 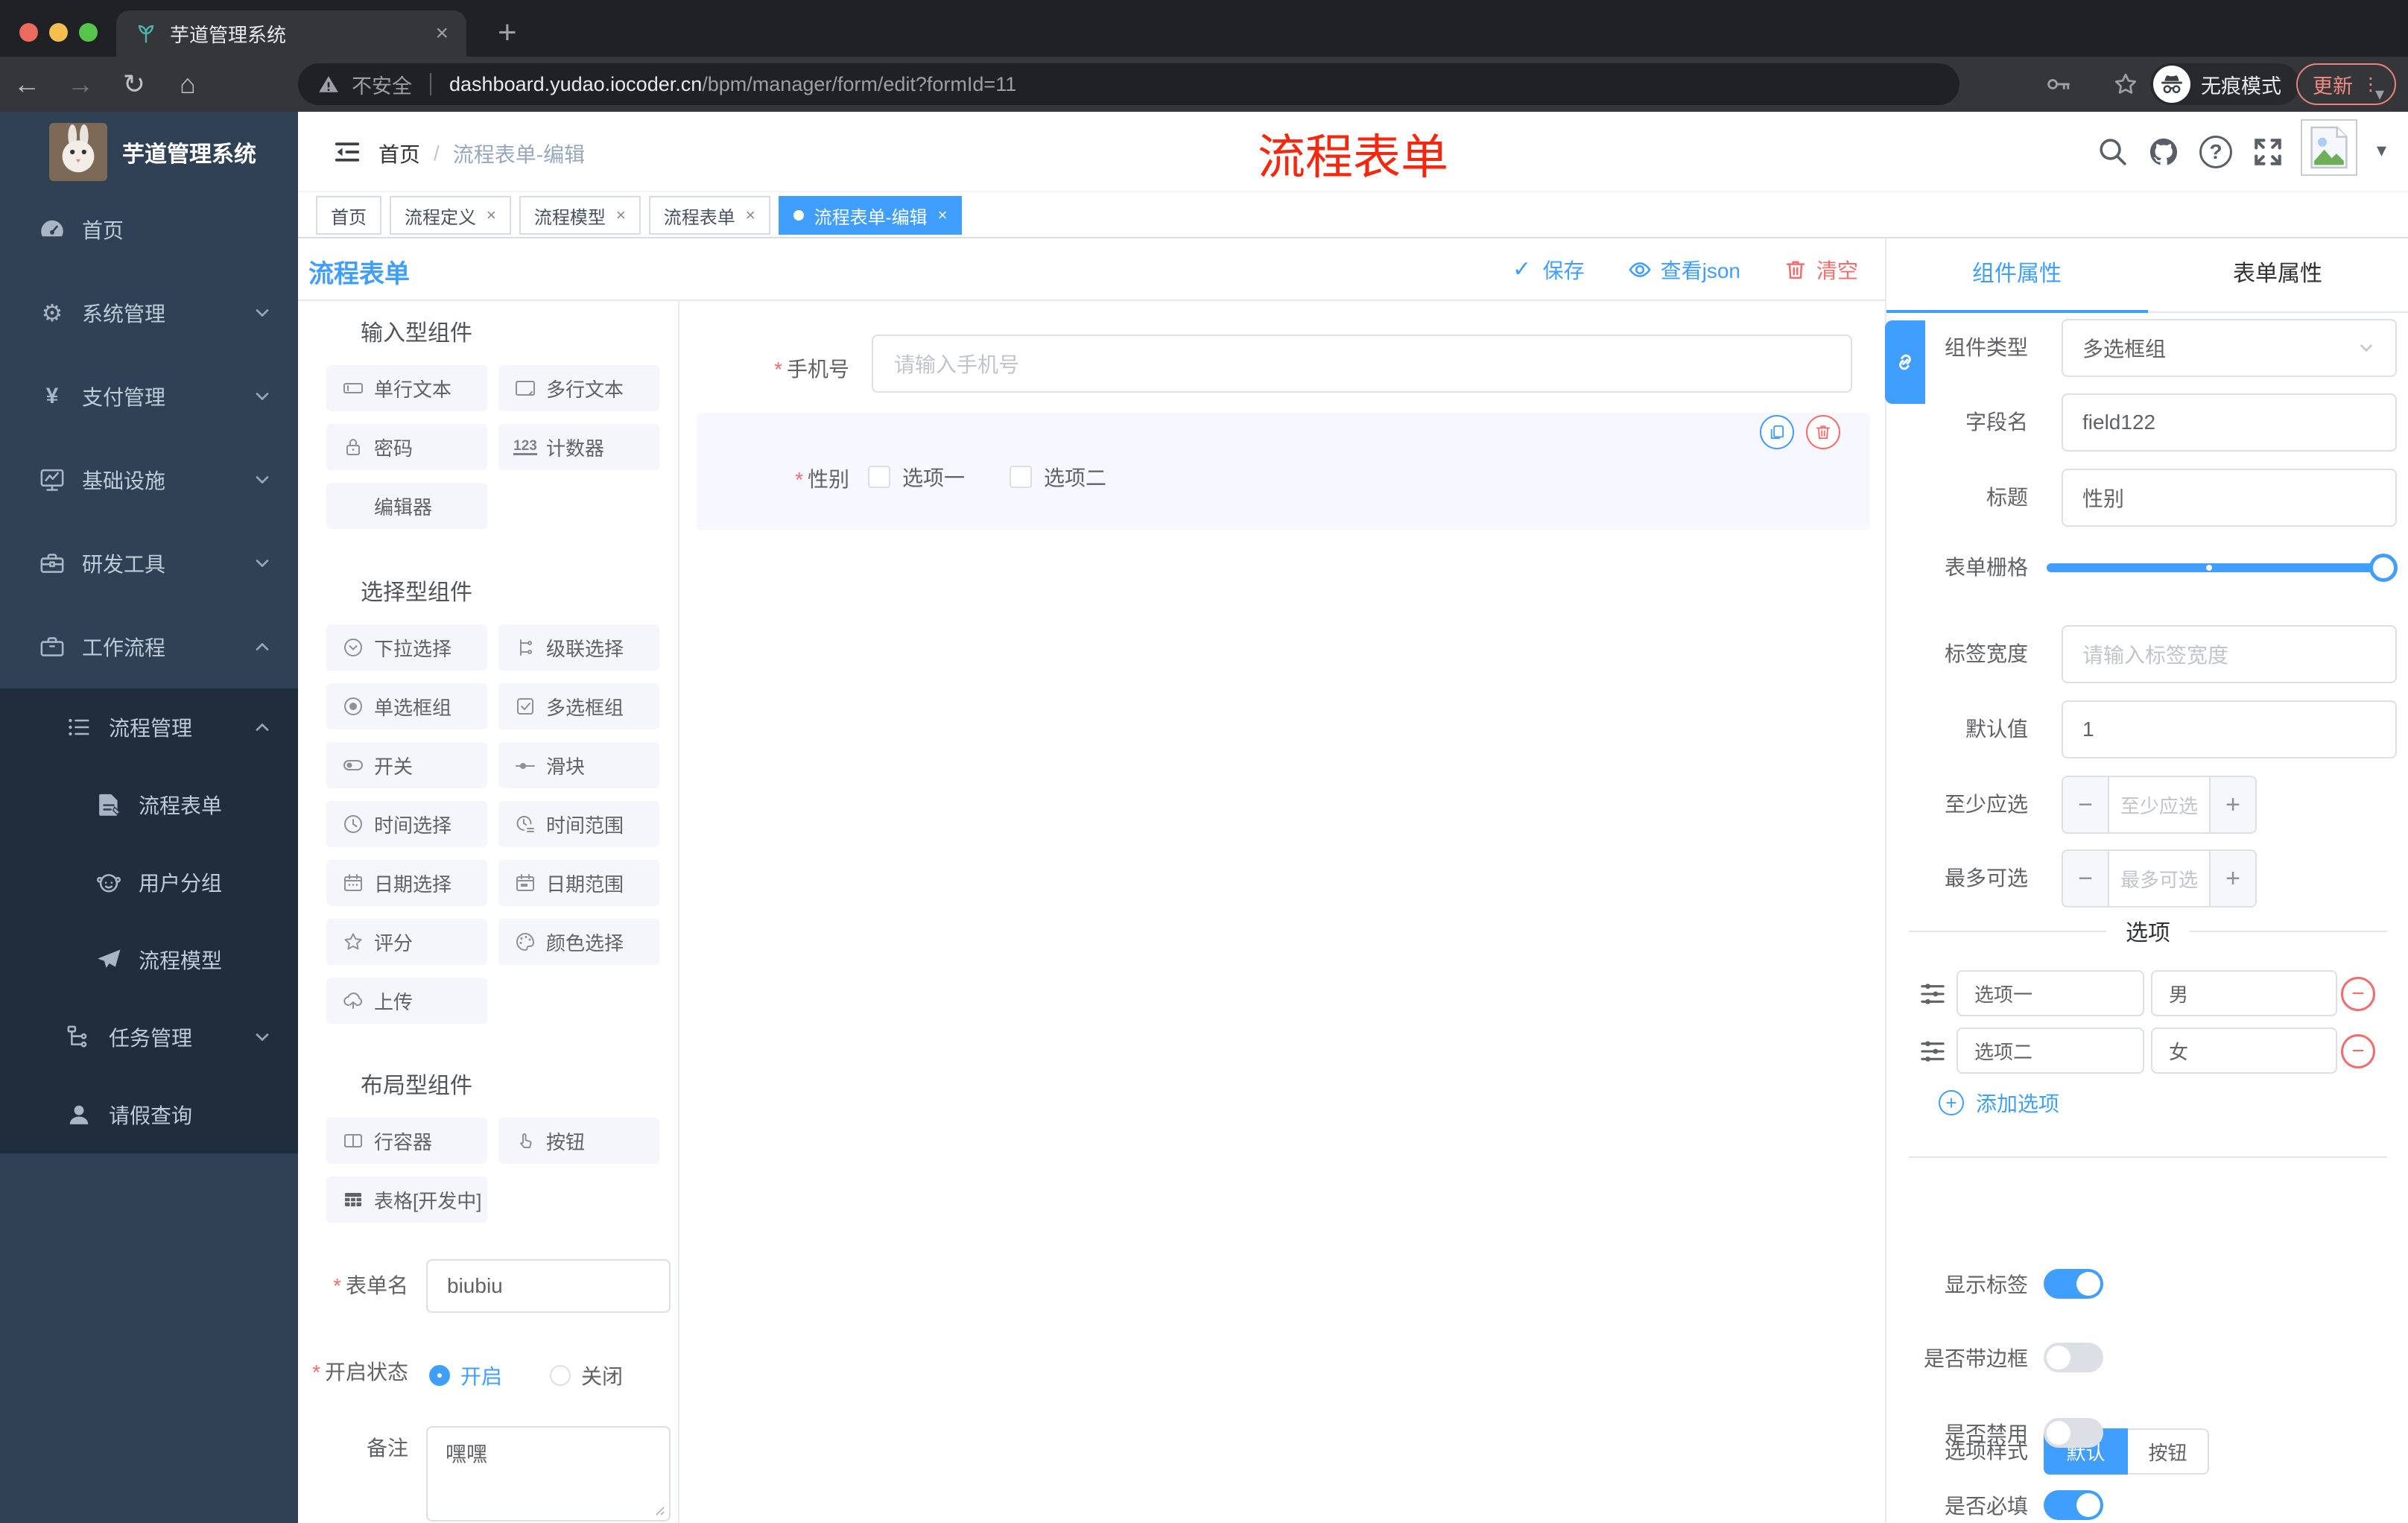 I want to click on toggle-显示标签, so click(x=2073, y=1284).